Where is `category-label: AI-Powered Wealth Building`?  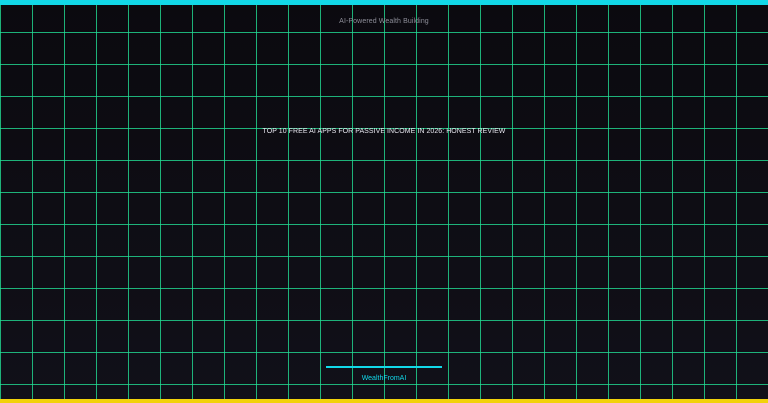 category-label: AI-Powered Wealth Building is located at coordinates (384, 21).